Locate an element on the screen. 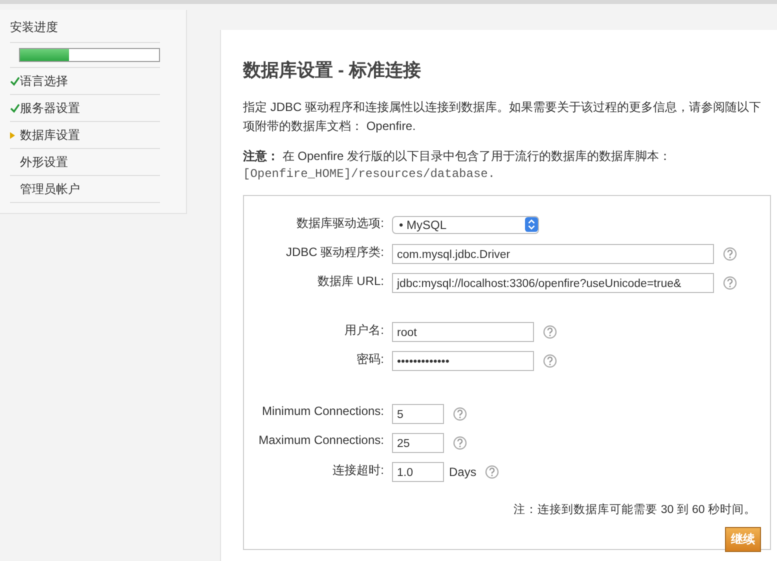 This screenshot has height=561, width=777. note-label: 注意： is located at coordinates (261, 156).